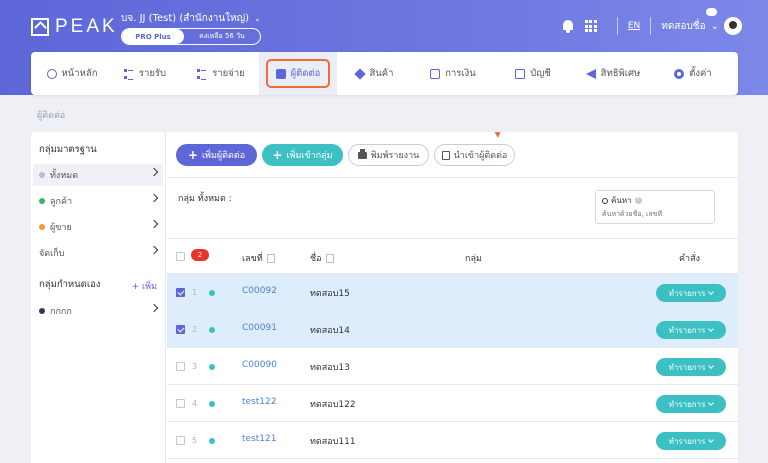 This screenshot has width=768, height=463. What do you see at coordinates (98, 227) in the screenshot?
I see `sidebar-item-vendors: ผู้ขาย` at bounding box center [98, 227].